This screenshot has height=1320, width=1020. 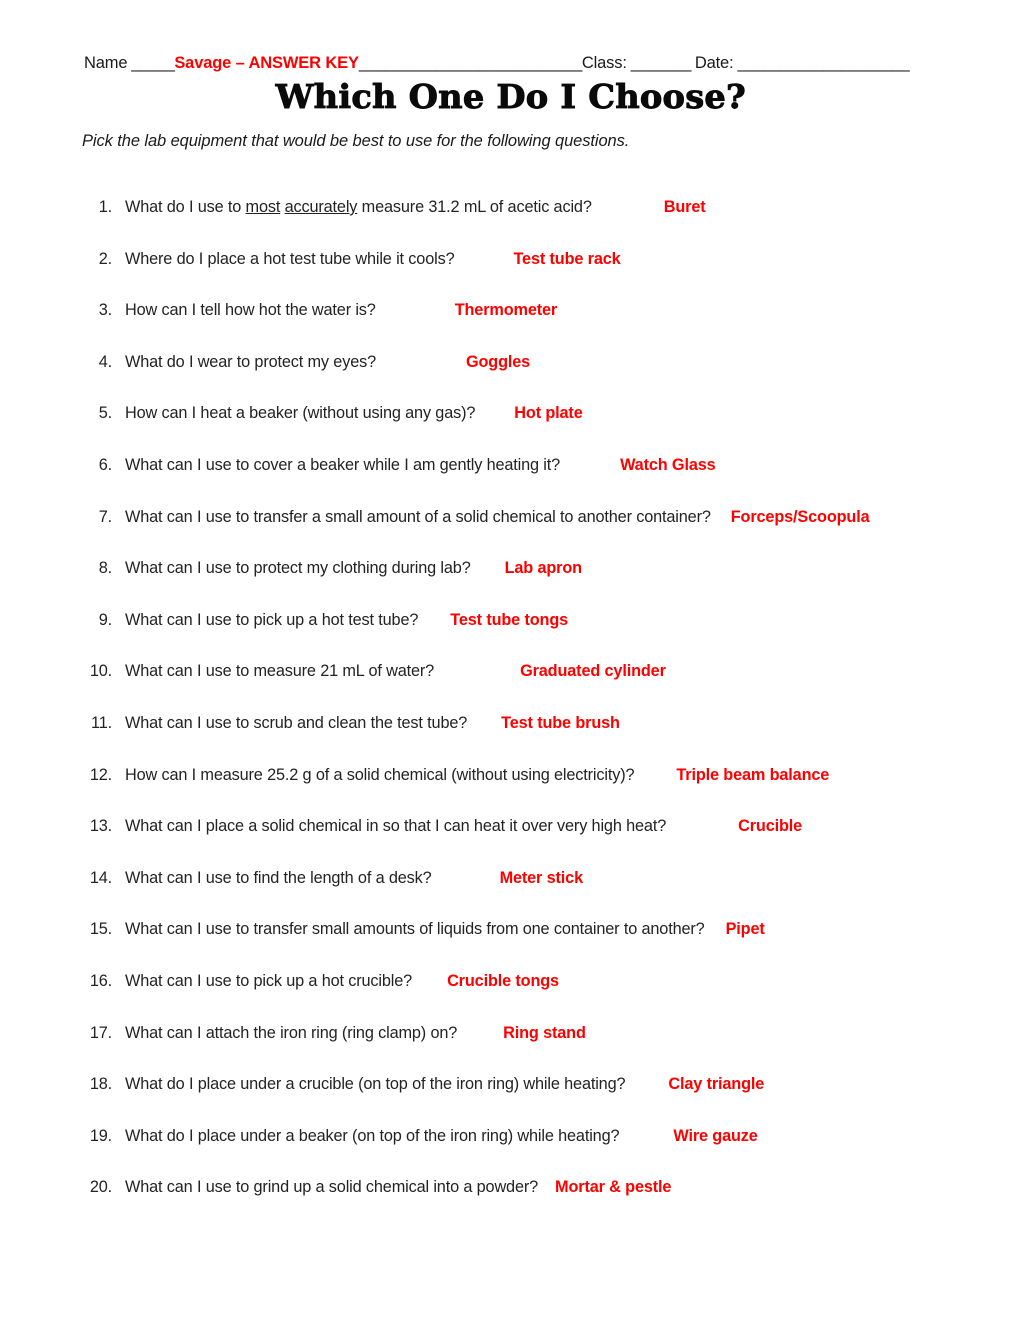 I want to click on answer-text: Forceps/Scoopula, so click(x=800, y=516).